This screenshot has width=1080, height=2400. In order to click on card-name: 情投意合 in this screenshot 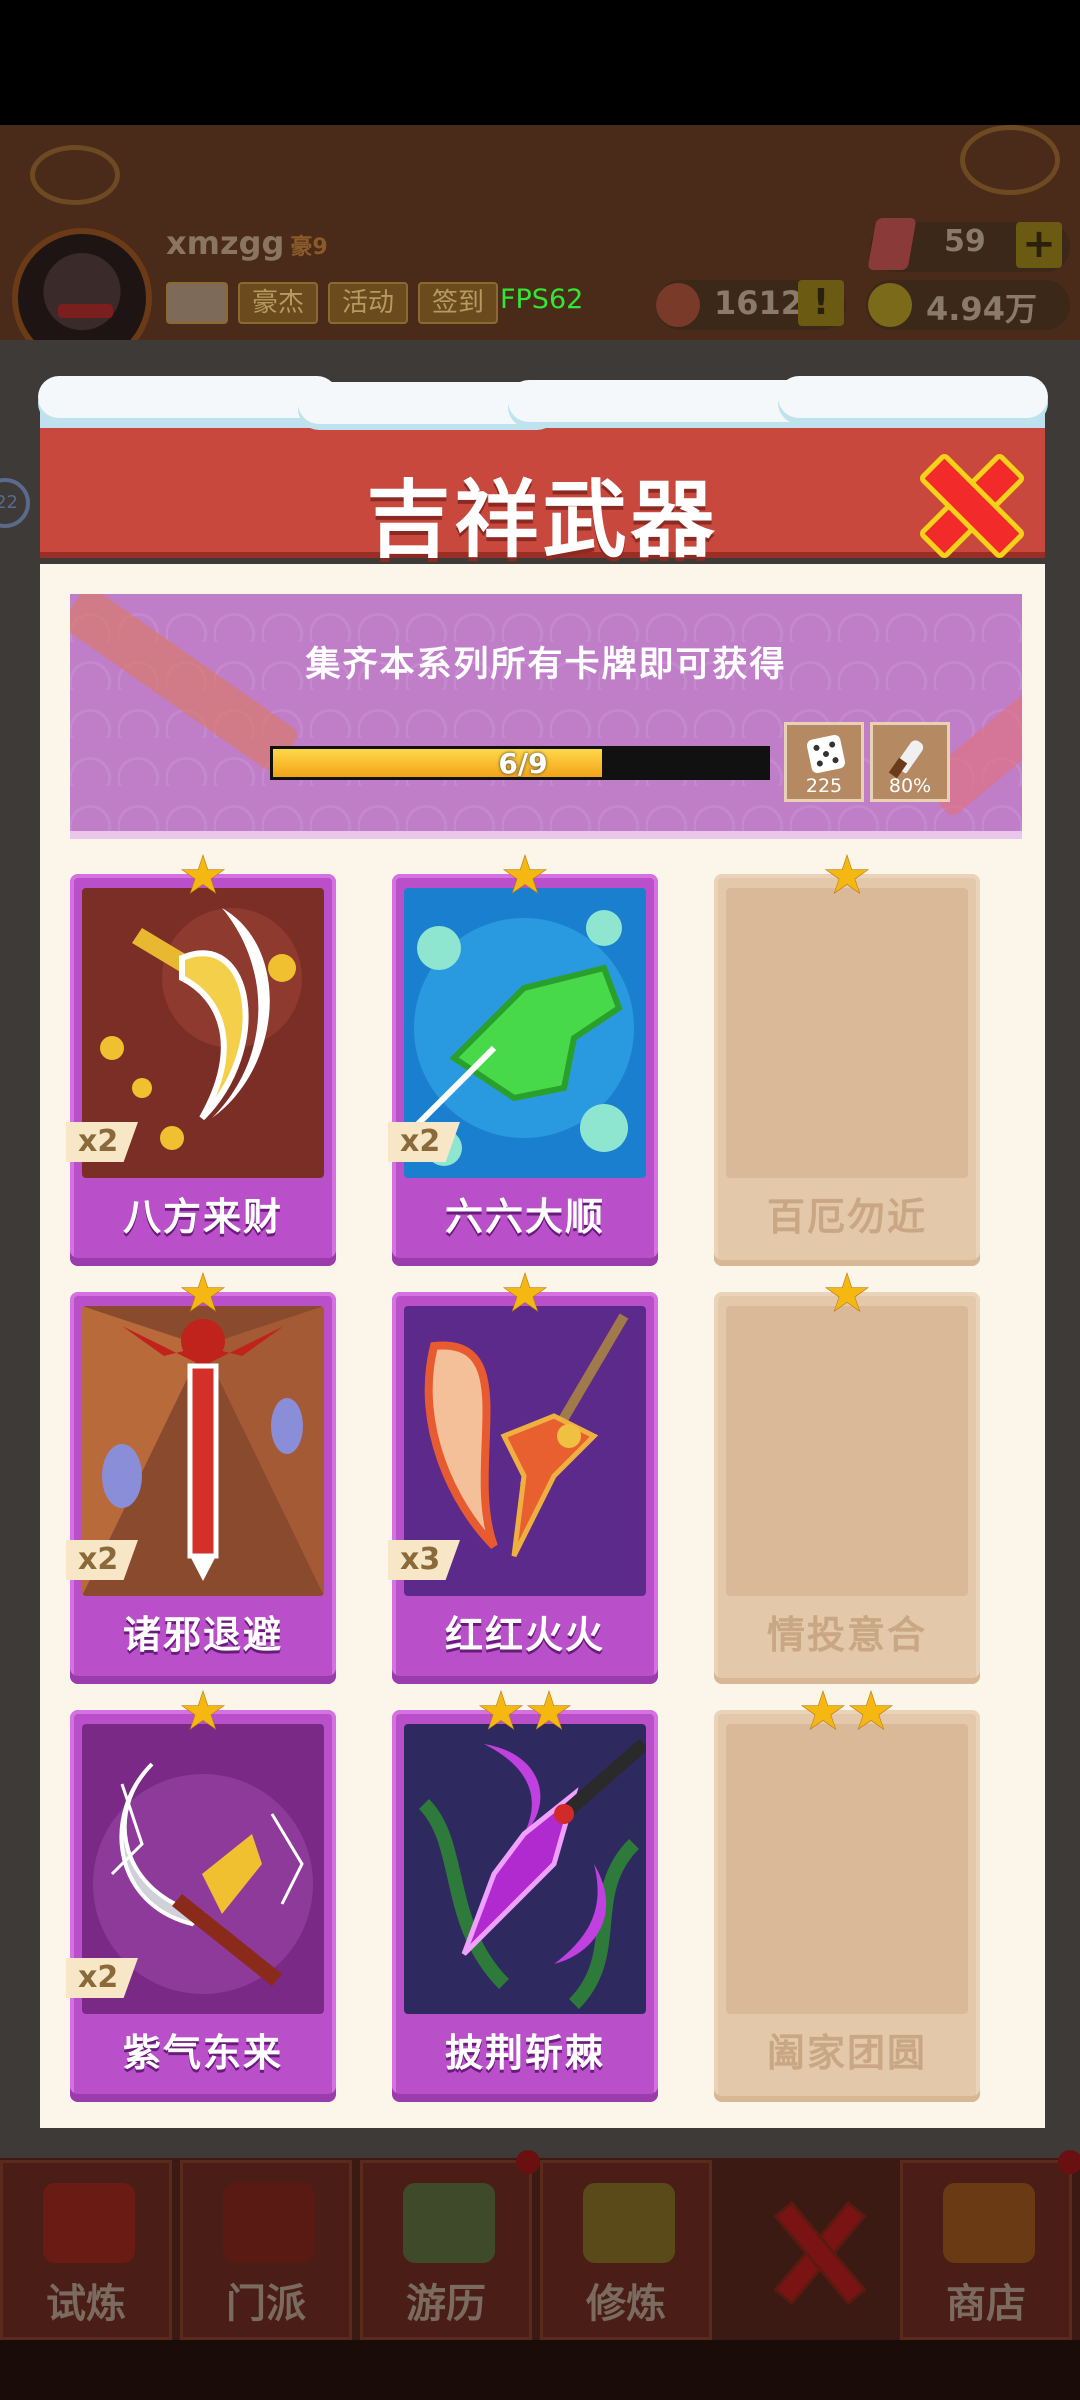, I will do `click(846, 1635)`.